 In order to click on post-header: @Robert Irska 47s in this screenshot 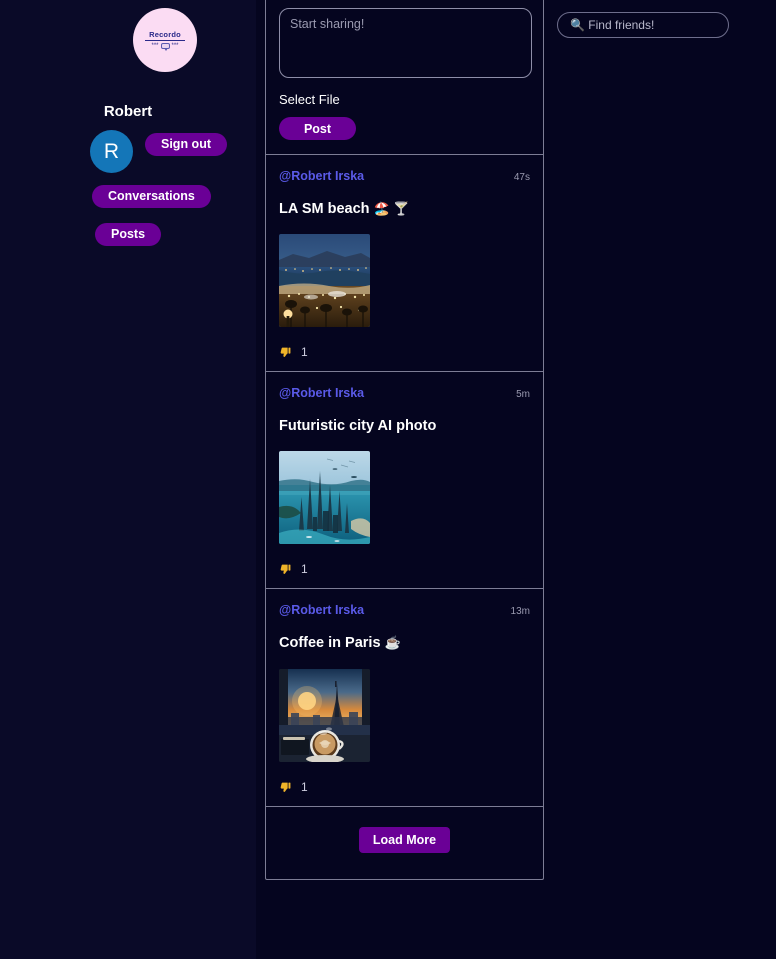, I will do `click(404, 176)`.